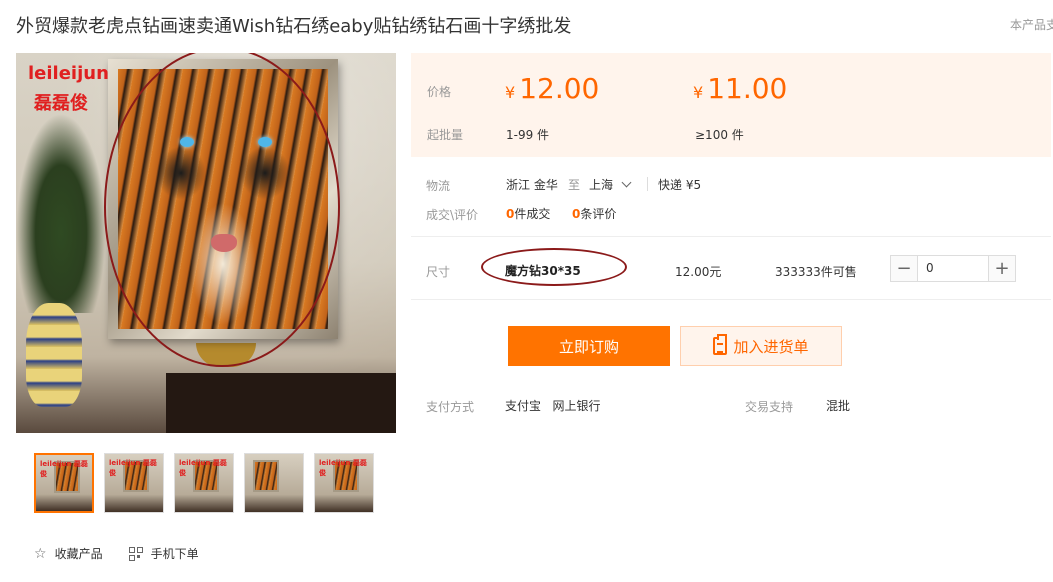 The height and width of the screenshot is (582, 1053). What do you see at coordinates (816, 272) in the screenshot?
I see `sku-stock: 333333件可售` at bounding box center [816, 272].